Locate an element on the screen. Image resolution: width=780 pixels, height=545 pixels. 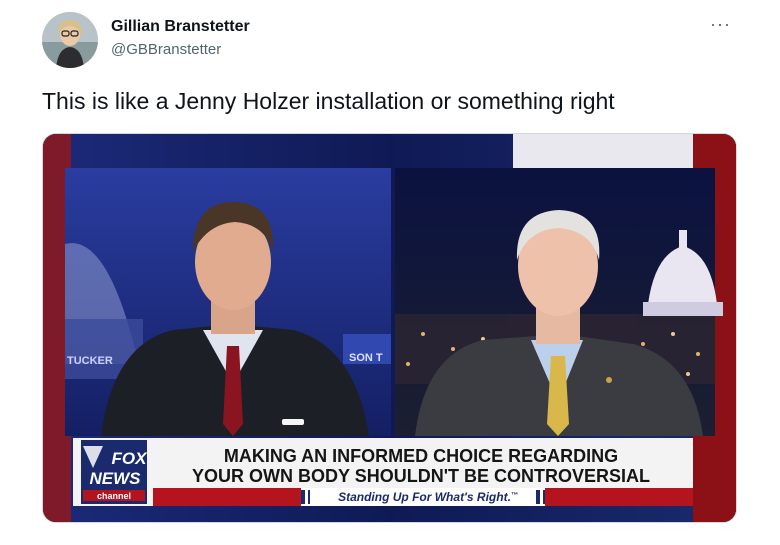
user-avatar-icon is located at coordinates (70, 40).